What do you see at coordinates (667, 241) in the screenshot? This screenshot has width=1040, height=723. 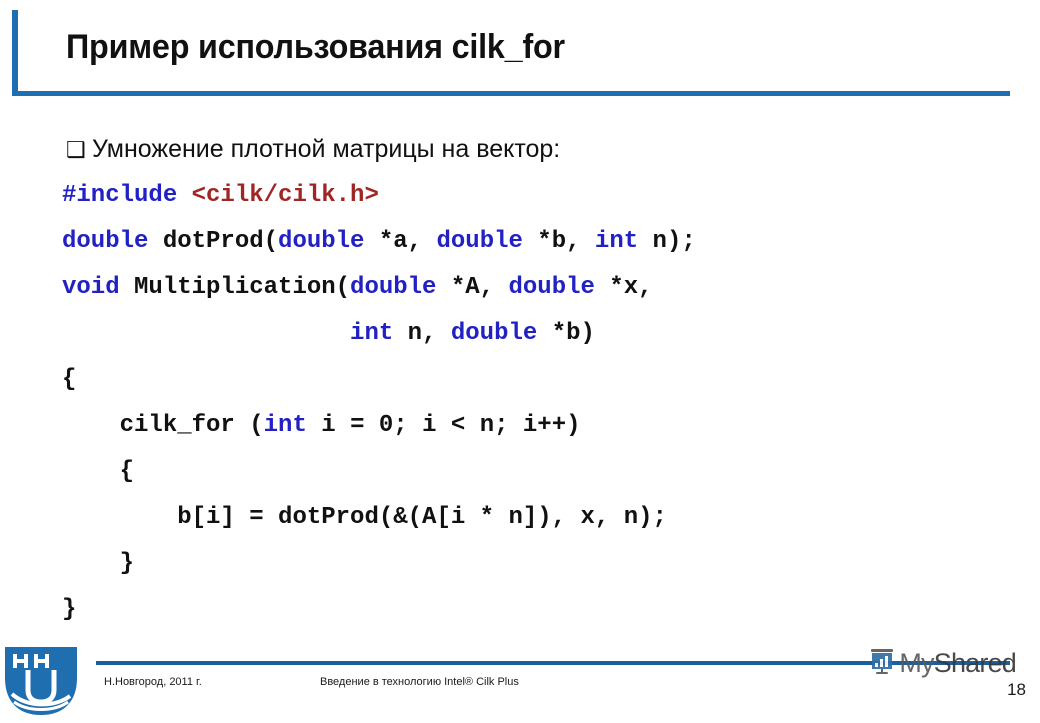 I see `code-text: n);` at bounding box center [667, 241].